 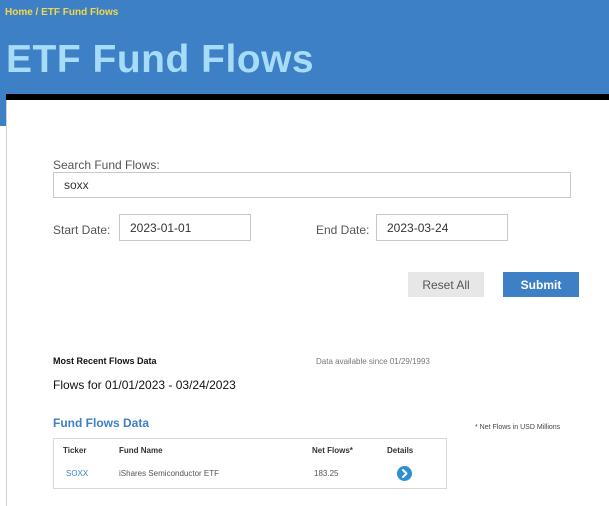 What do you see at coordinates (343, 230) in the screenshot?
I see `end-date-label: End Date:` at bounding box center [343, 230].